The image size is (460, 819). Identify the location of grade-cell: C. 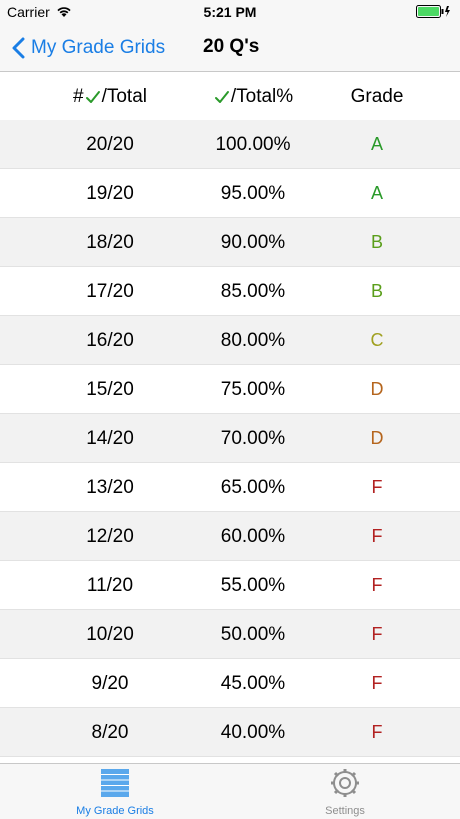
(377, 340).